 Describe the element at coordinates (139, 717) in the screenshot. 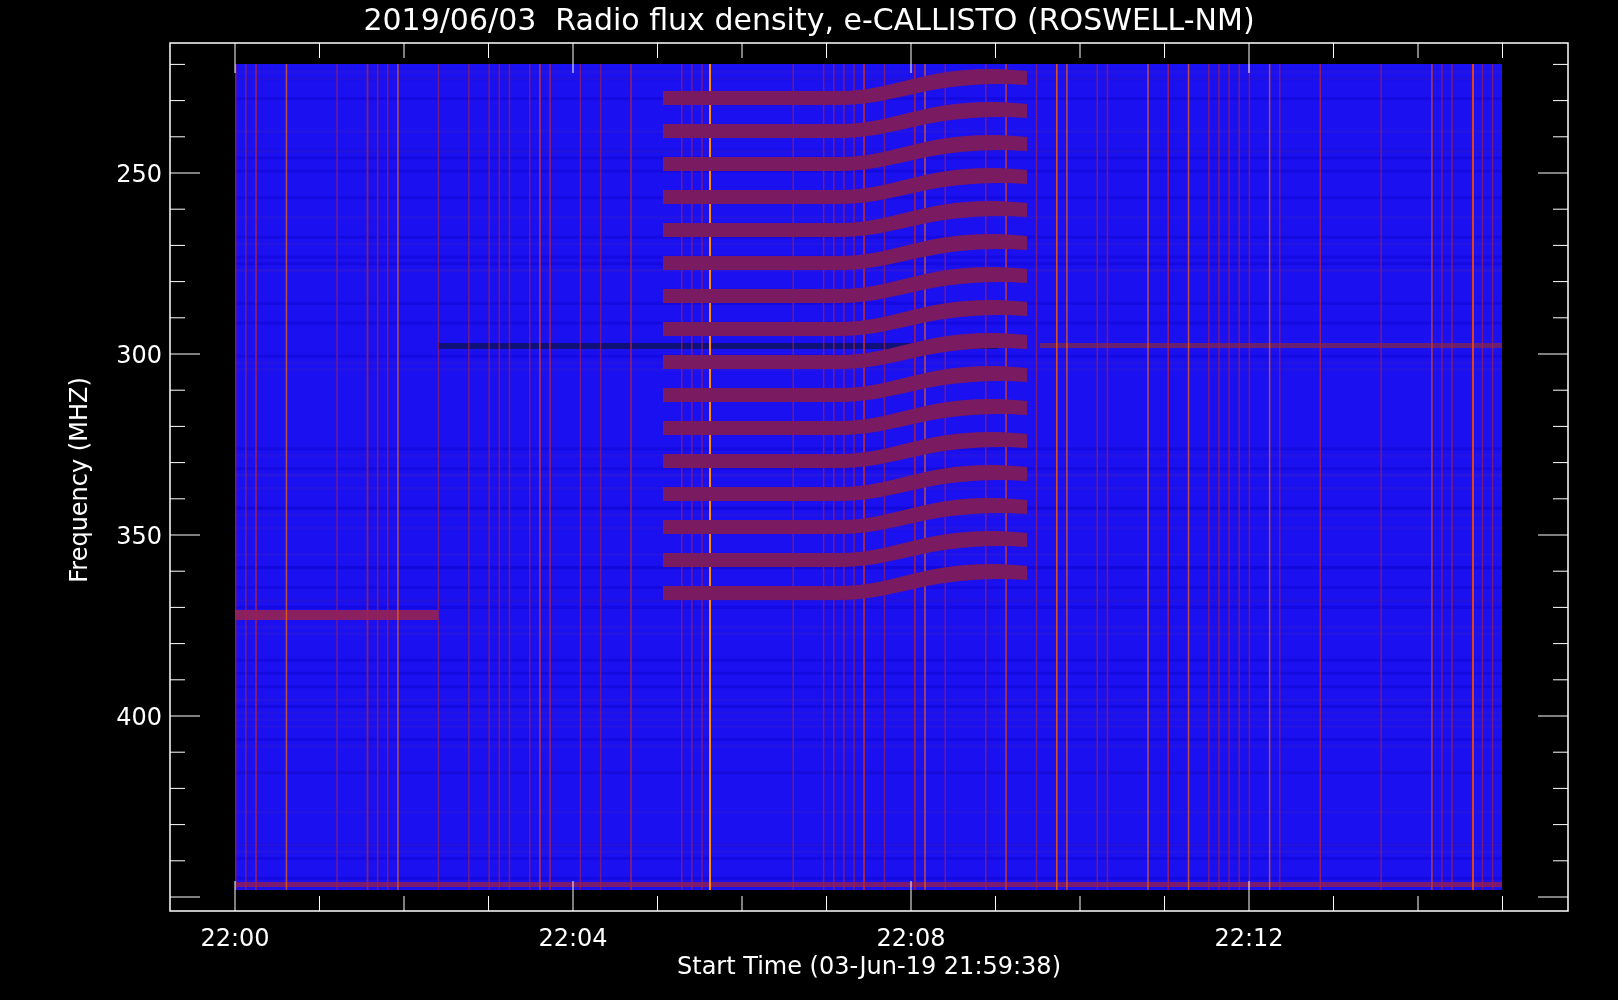

I see `y-tick-label: 400` at that location.